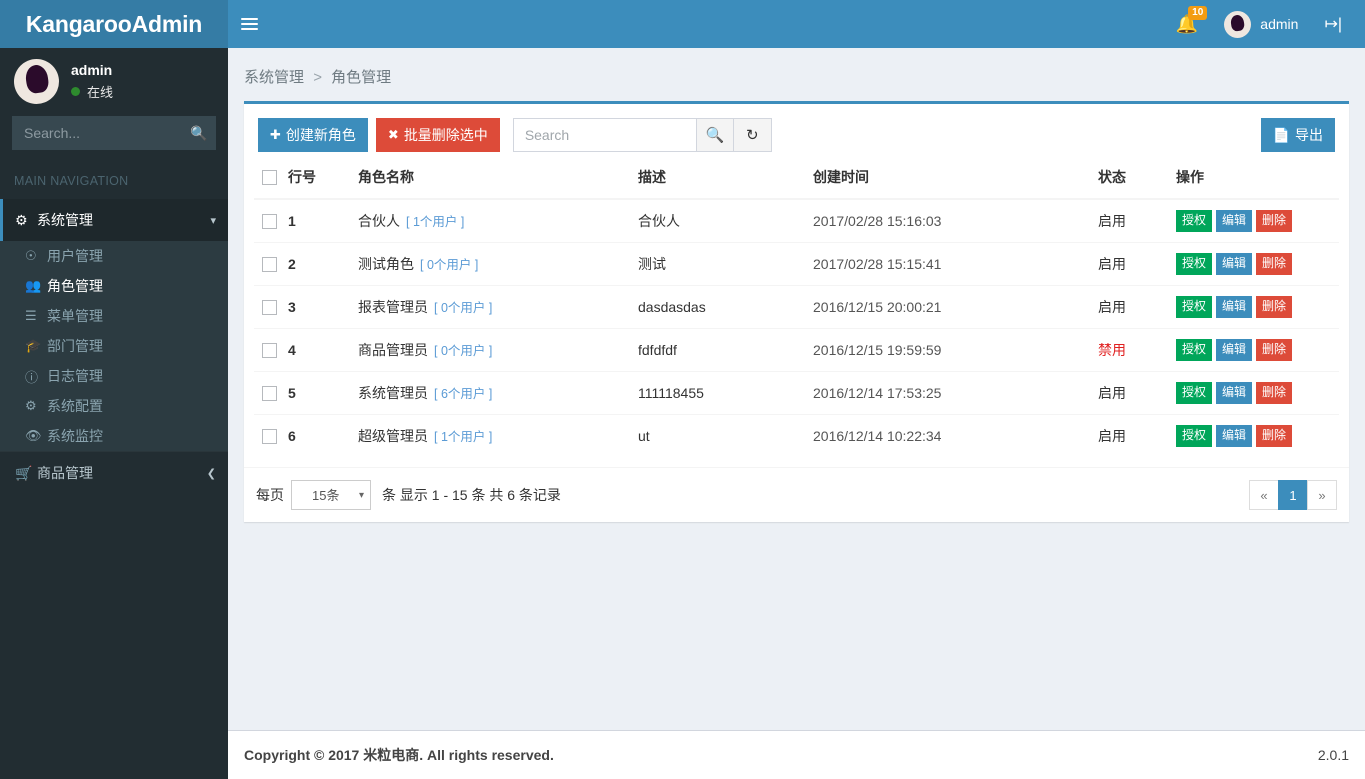  What do you see at coordinates (1264, 495) in the screenshot?
I see `pagination-prev: «` at bounding box center [1264, 495].